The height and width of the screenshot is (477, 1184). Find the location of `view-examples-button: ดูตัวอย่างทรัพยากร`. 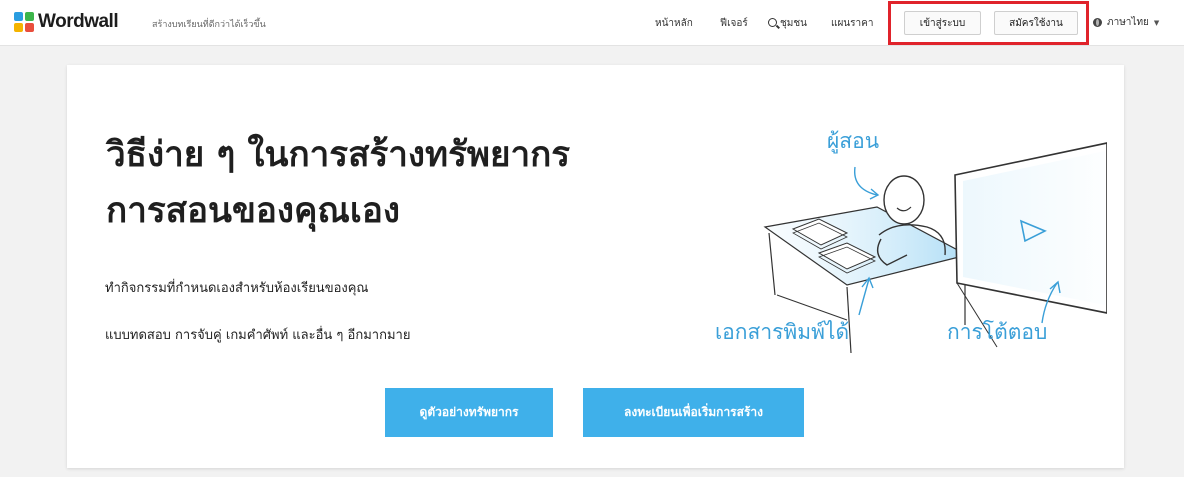

view-examples-button: ดูตัวอย่างทรัพยากร is located at coordinates (469, 412).